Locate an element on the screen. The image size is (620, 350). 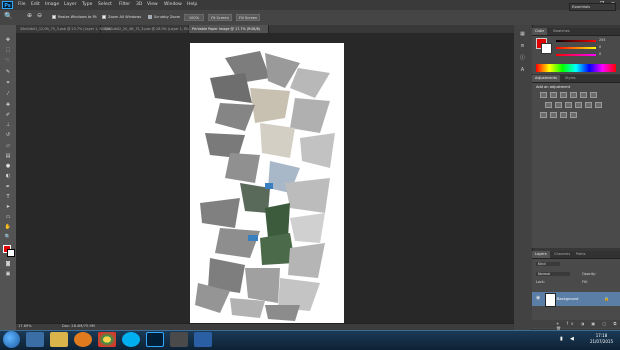
fill-screen-button: Fill Screen is located at coordinates (248, 17).